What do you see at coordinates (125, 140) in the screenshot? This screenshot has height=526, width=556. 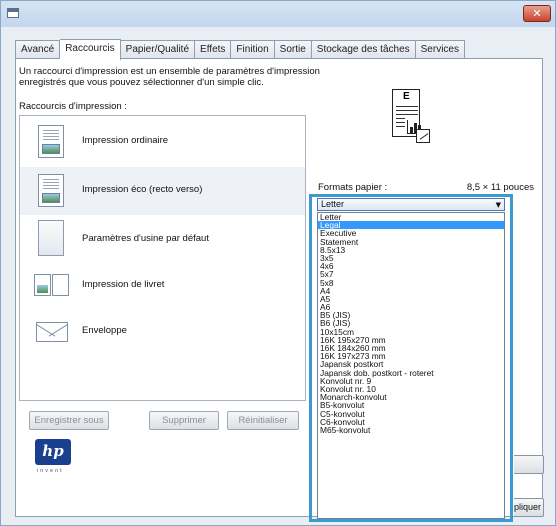 I see `shortcut-label: Impression ordinaire` at bounding box center [125, 140].